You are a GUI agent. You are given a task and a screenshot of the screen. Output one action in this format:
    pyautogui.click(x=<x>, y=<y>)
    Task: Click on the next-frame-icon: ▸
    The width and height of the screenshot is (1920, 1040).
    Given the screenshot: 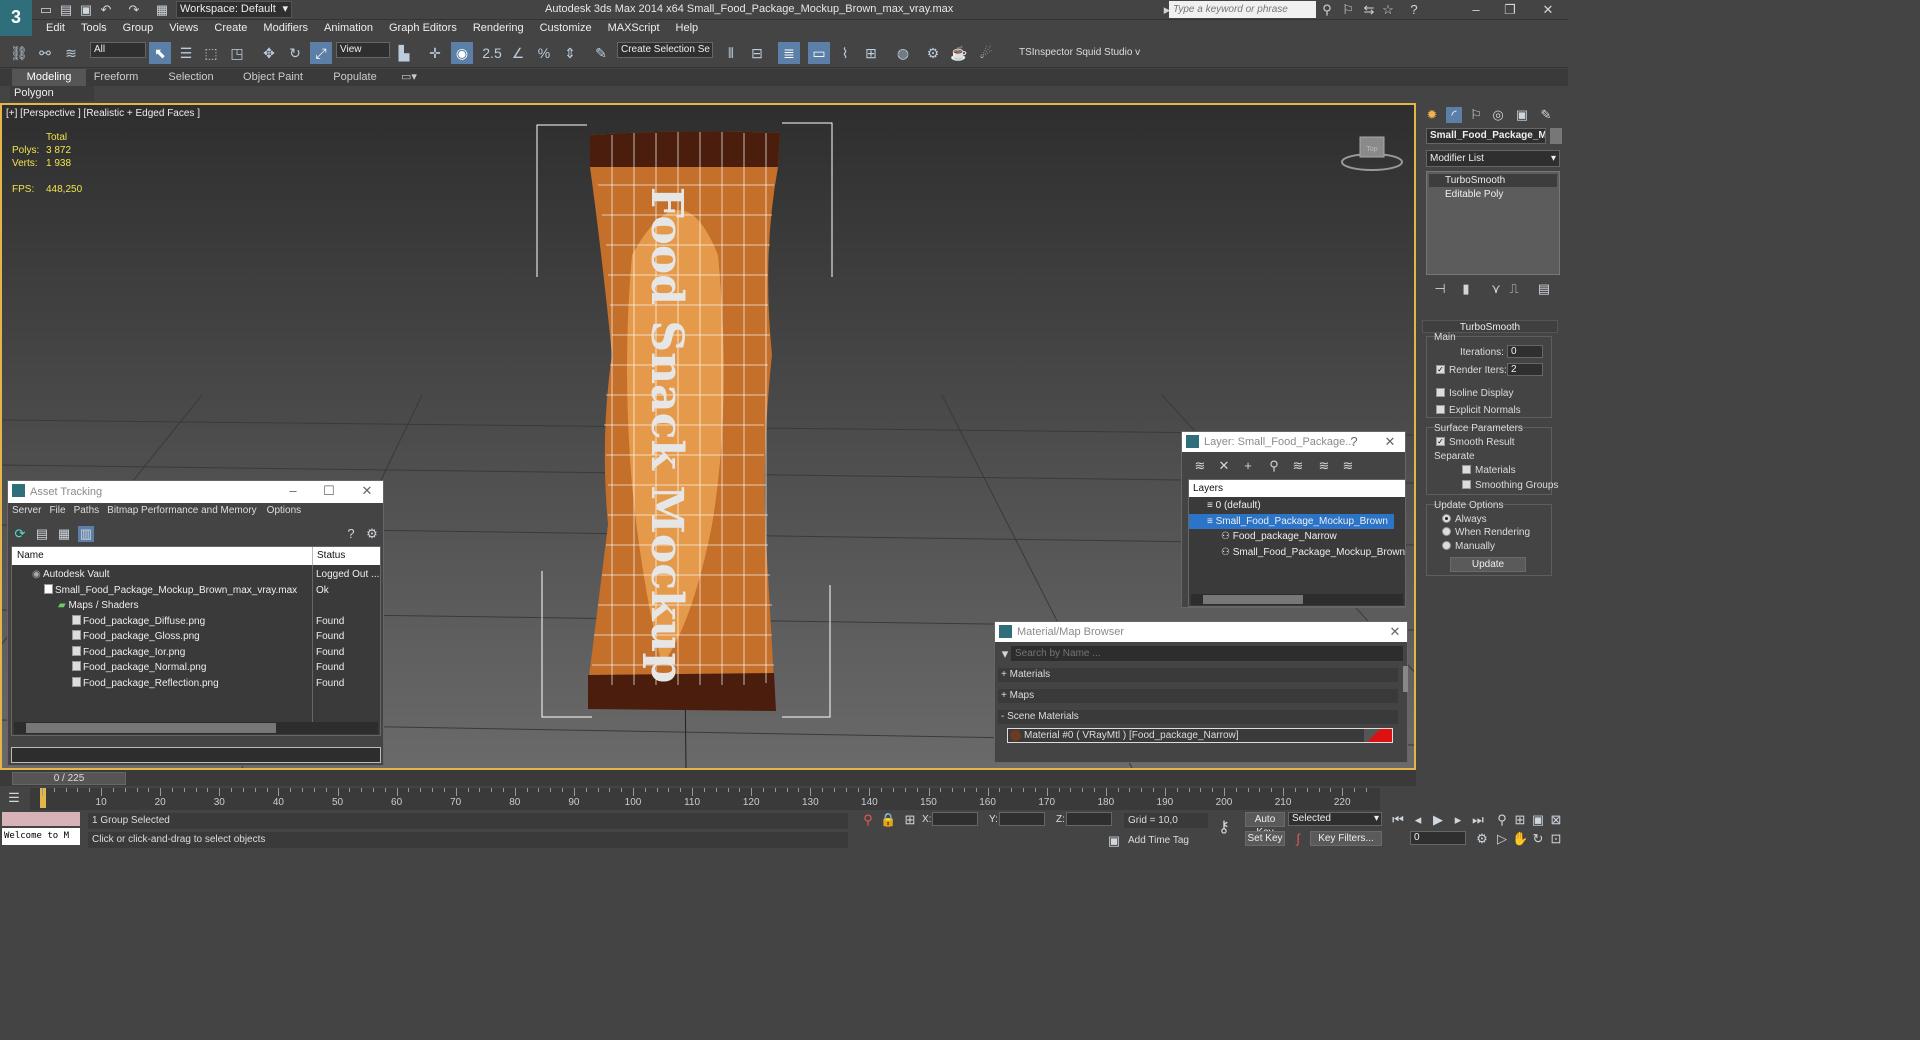 What is the action you would take?
    pyautogui.click(x=1458, y=820)
    